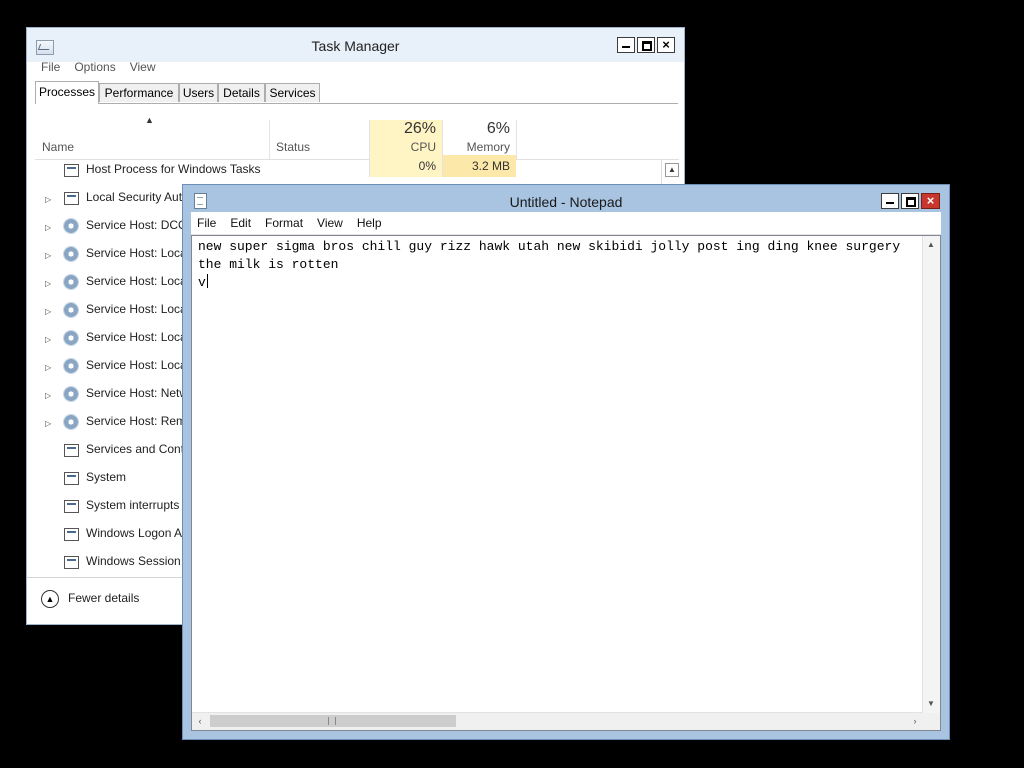 The width and height of the screenshot is (1024, 768). I want to click on notepad-close-button: ×, so click(930, 201).